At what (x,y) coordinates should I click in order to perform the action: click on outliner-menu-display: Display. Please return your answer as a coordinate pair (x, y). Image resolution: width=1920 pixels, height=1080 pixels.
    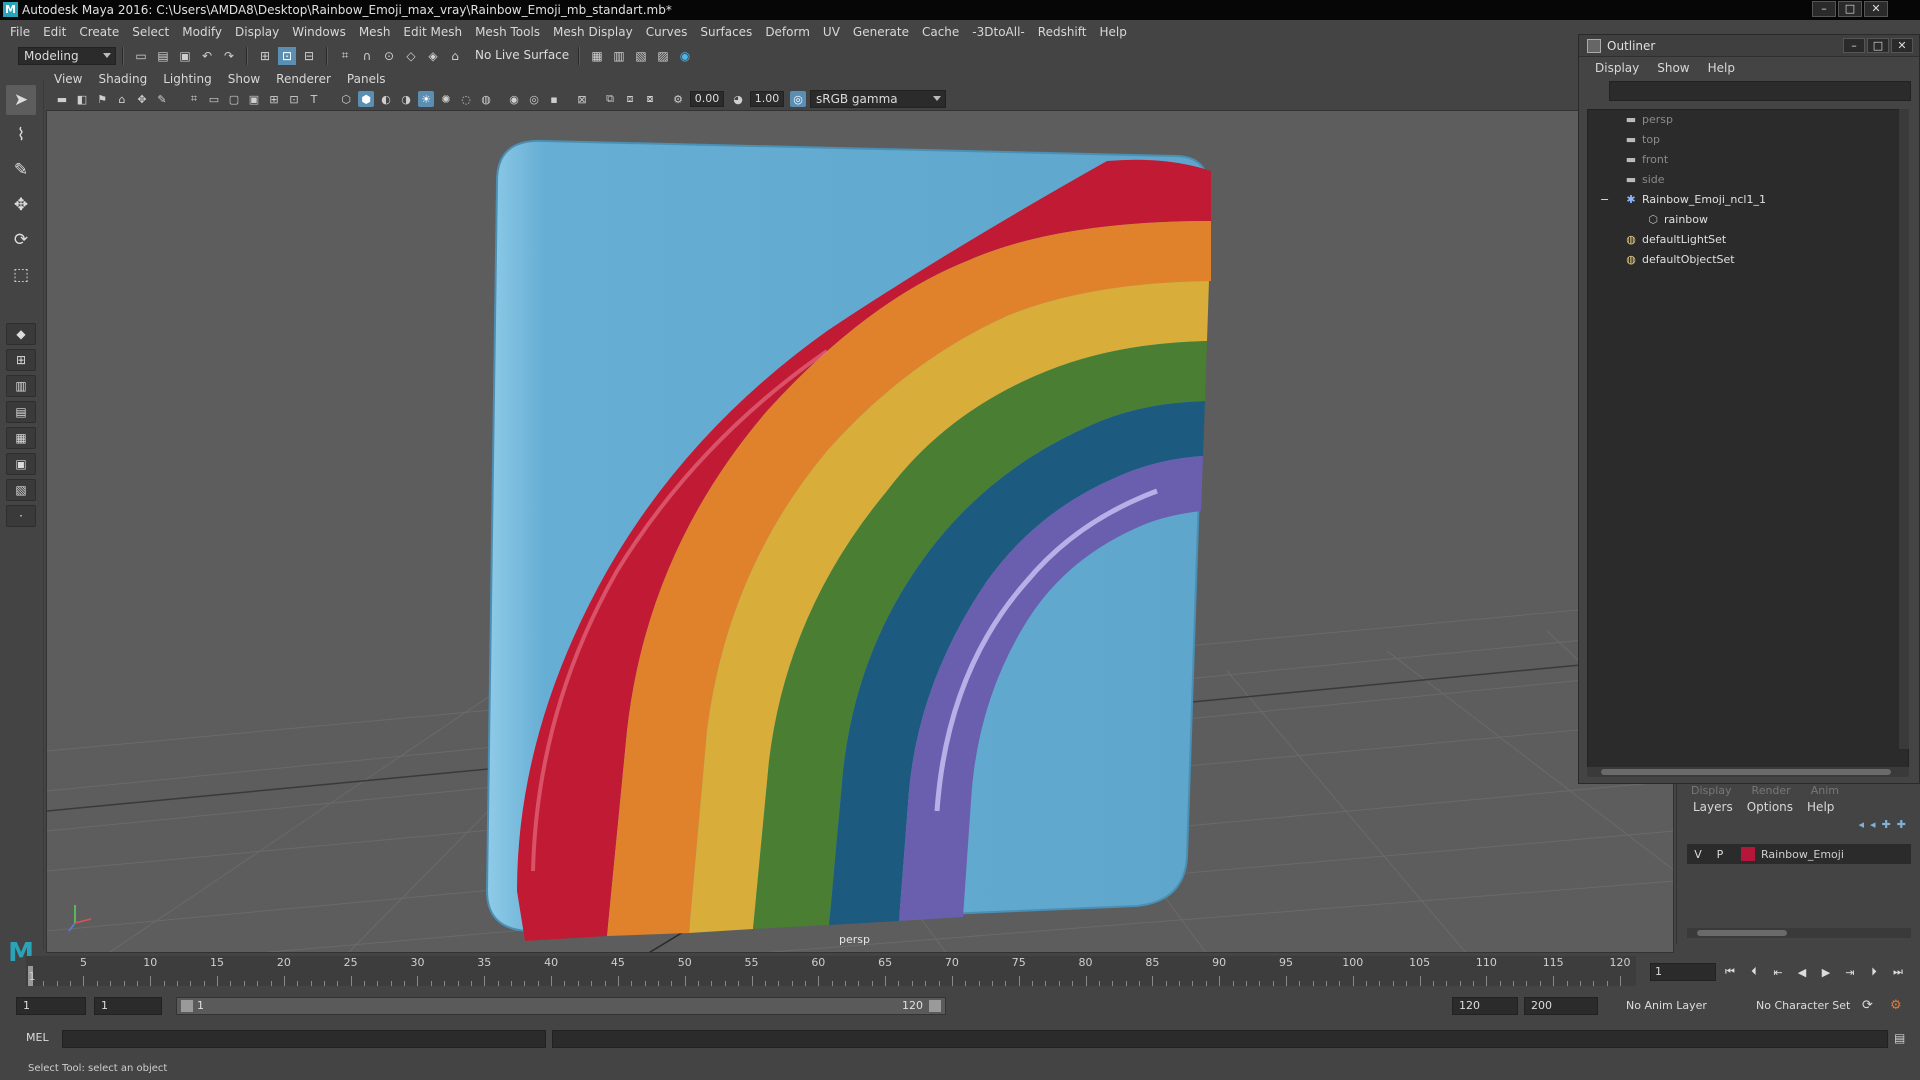
    Looking at the image, I should click on (1617, 68).